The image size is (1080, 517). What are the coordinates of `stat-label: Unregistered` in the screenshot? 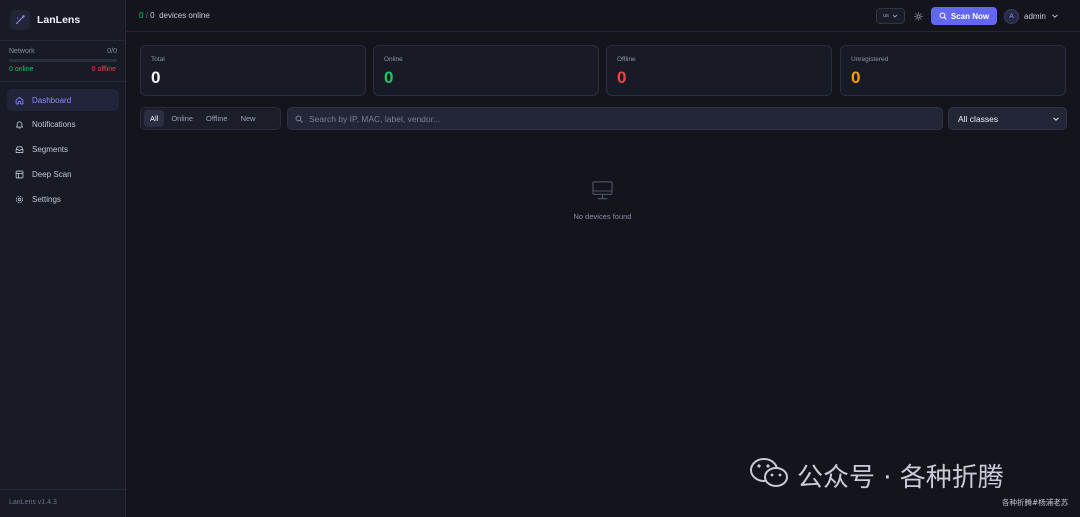 It's located at (870, 59).